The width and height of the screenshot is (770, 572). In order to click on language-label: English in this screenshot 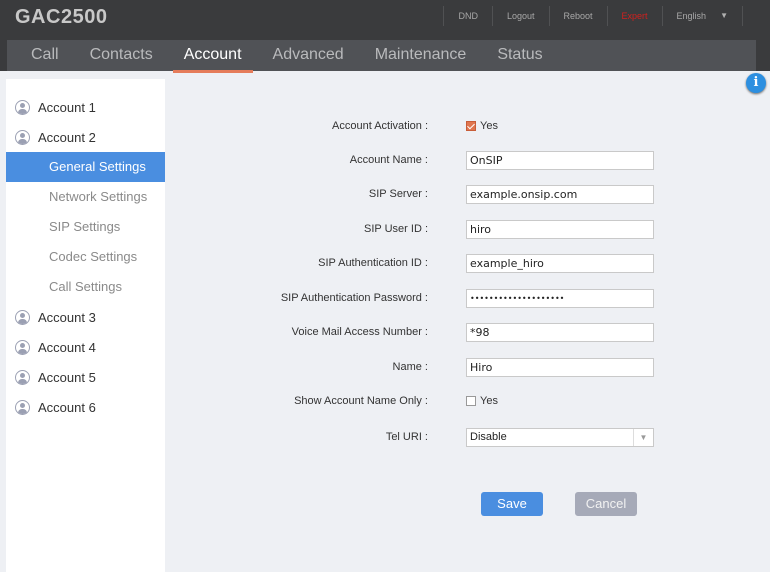, I will do `click(691, 16)`.